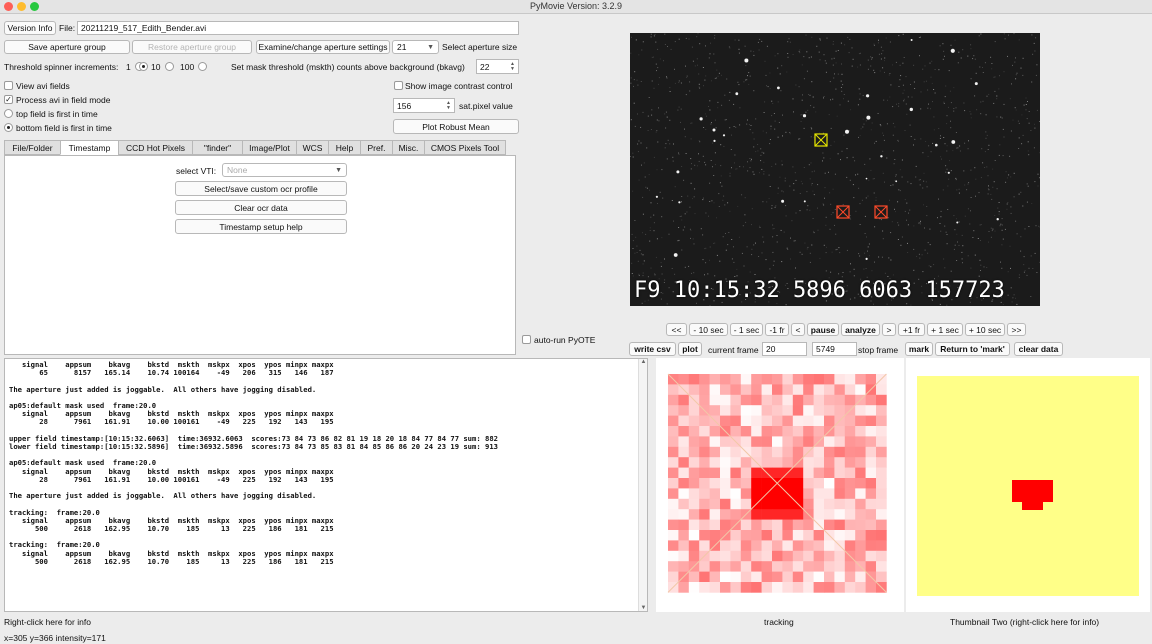 This screenshot has width=1152, height=644. I want to click on stop-frame-label: stop frame, so click(878, 350).